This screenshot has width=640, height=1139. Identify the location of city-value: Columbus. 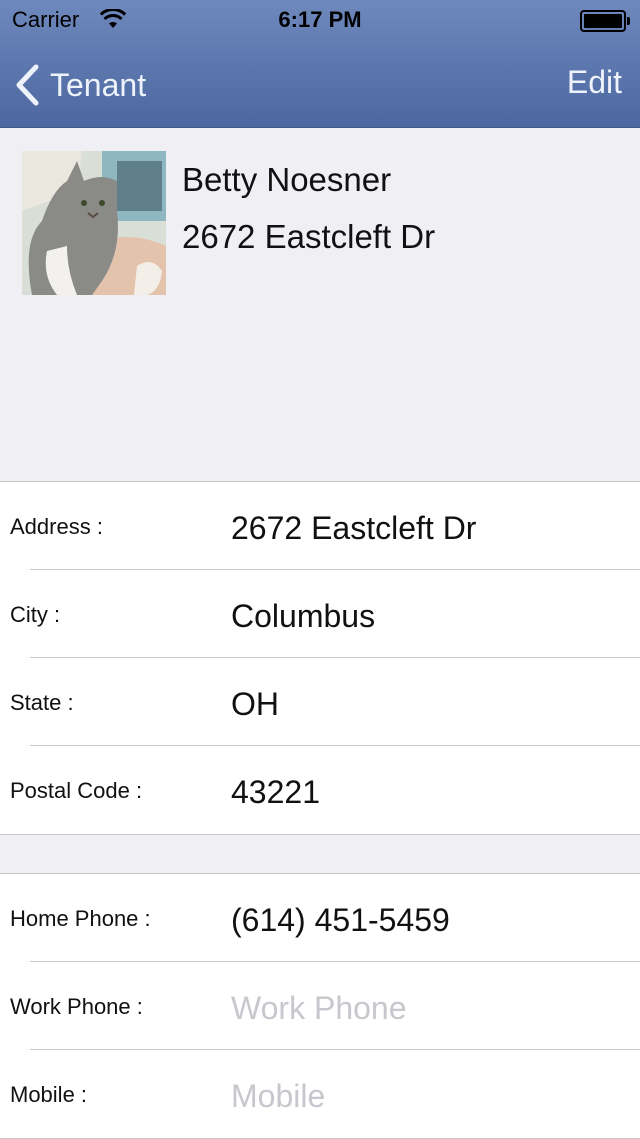
(303, 616).